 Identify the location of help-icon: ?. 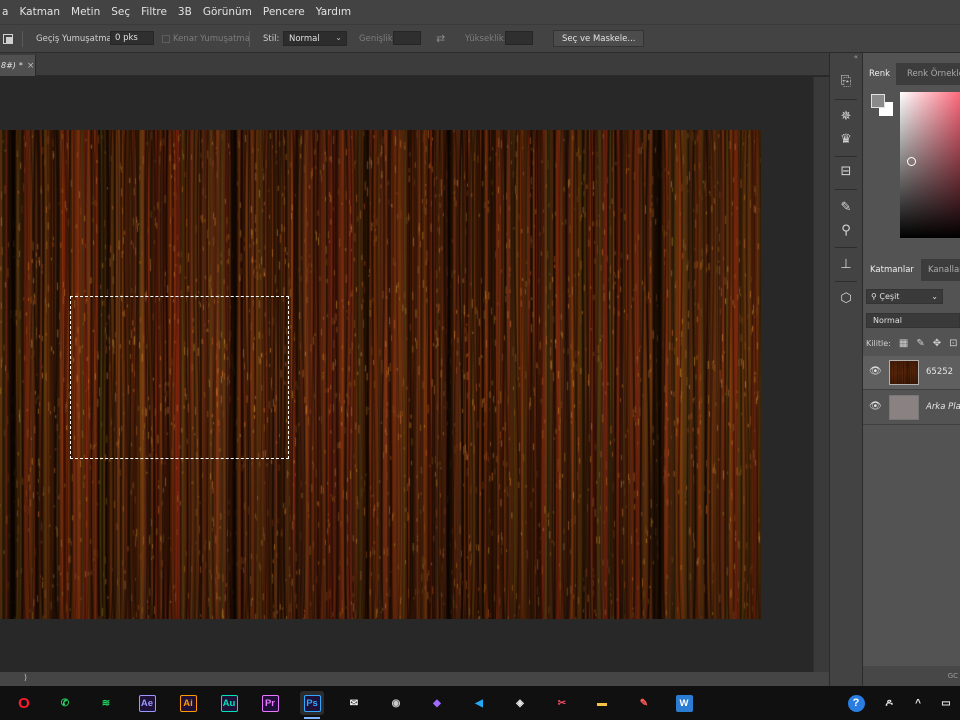
(856, 703).